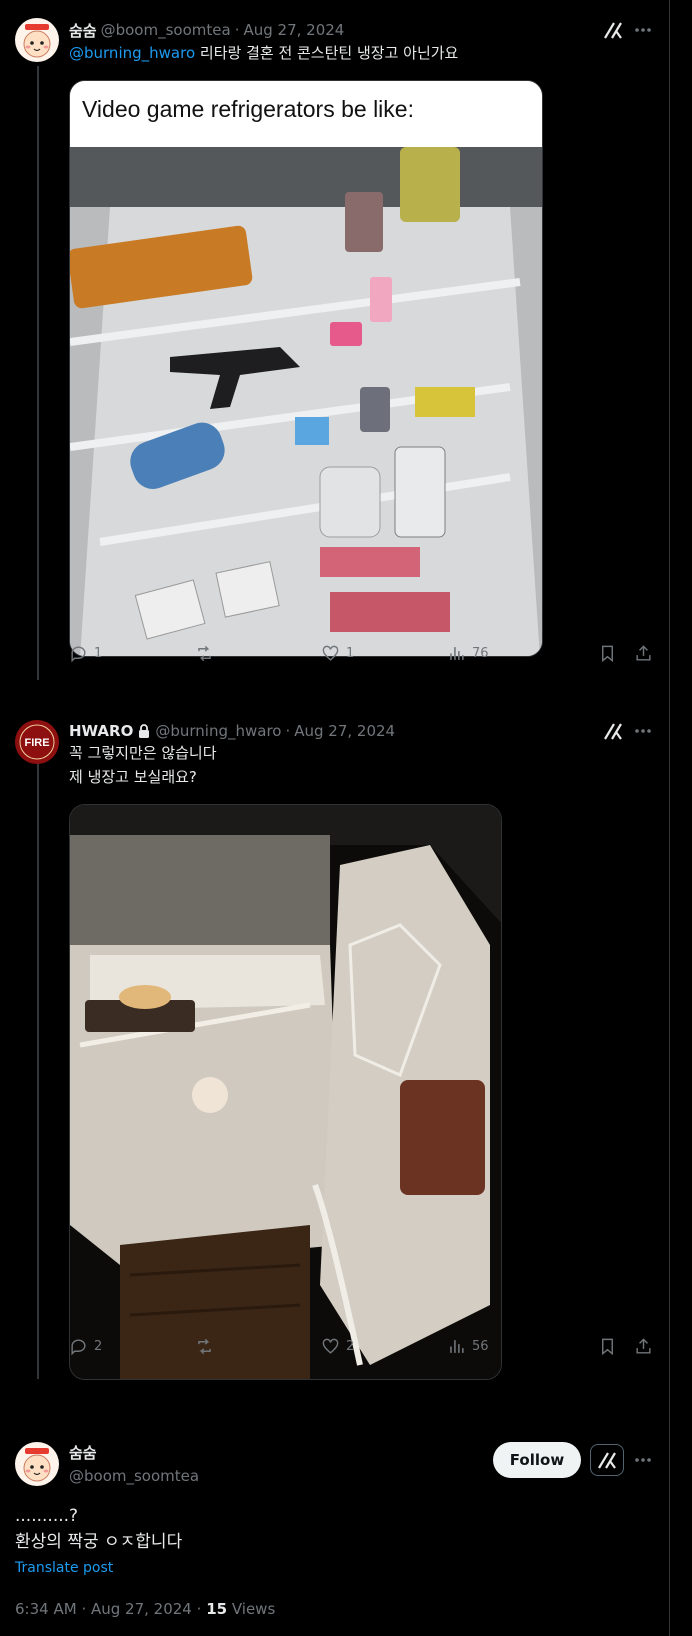  What do you see at coordinates (98, 1346) in the screenshot?
I see `reply-count: 2` at bounding box center [98, 1346].